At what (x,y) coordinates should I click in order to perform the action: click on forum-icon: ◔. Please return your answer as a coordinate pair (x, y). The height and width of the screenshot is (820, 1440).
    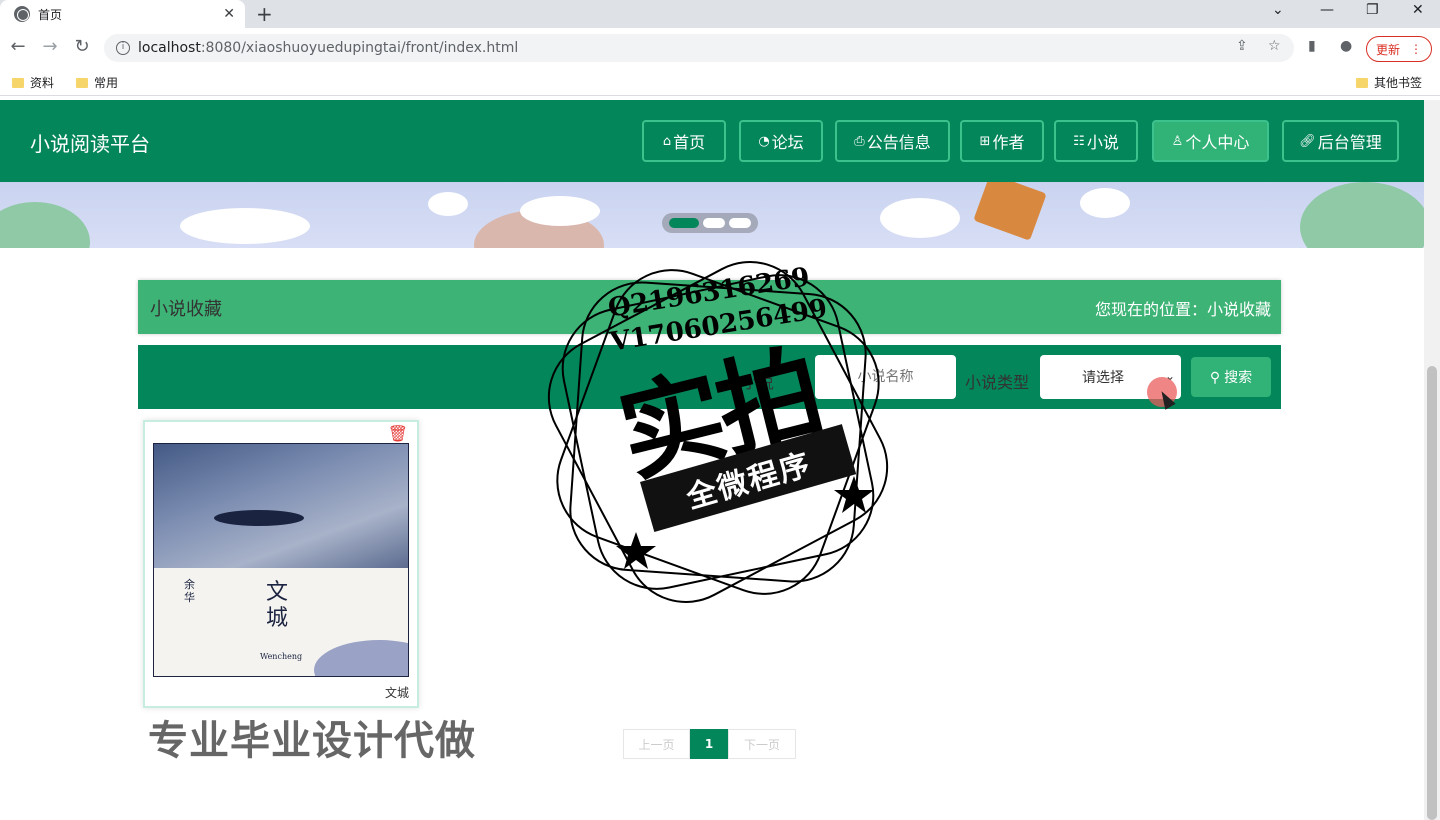
    Looking at the image, I should click on (764, 141).